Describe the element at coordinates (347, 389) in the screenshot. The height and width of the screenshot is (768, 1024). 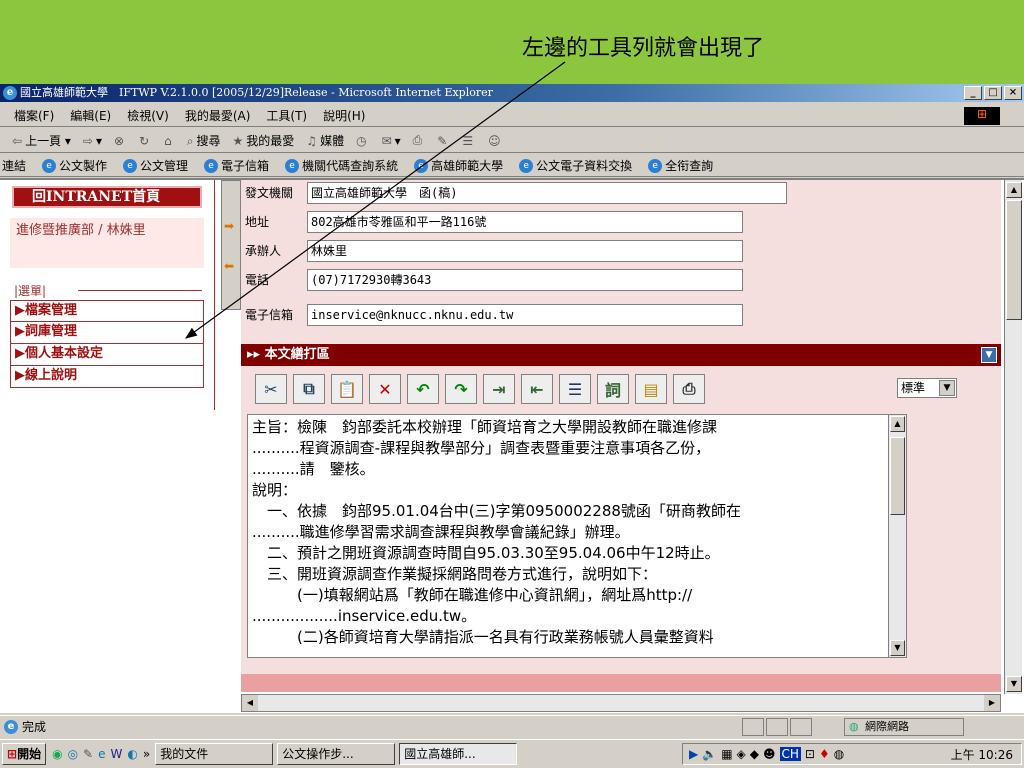
I see `paste-icon: 📋` at that location.